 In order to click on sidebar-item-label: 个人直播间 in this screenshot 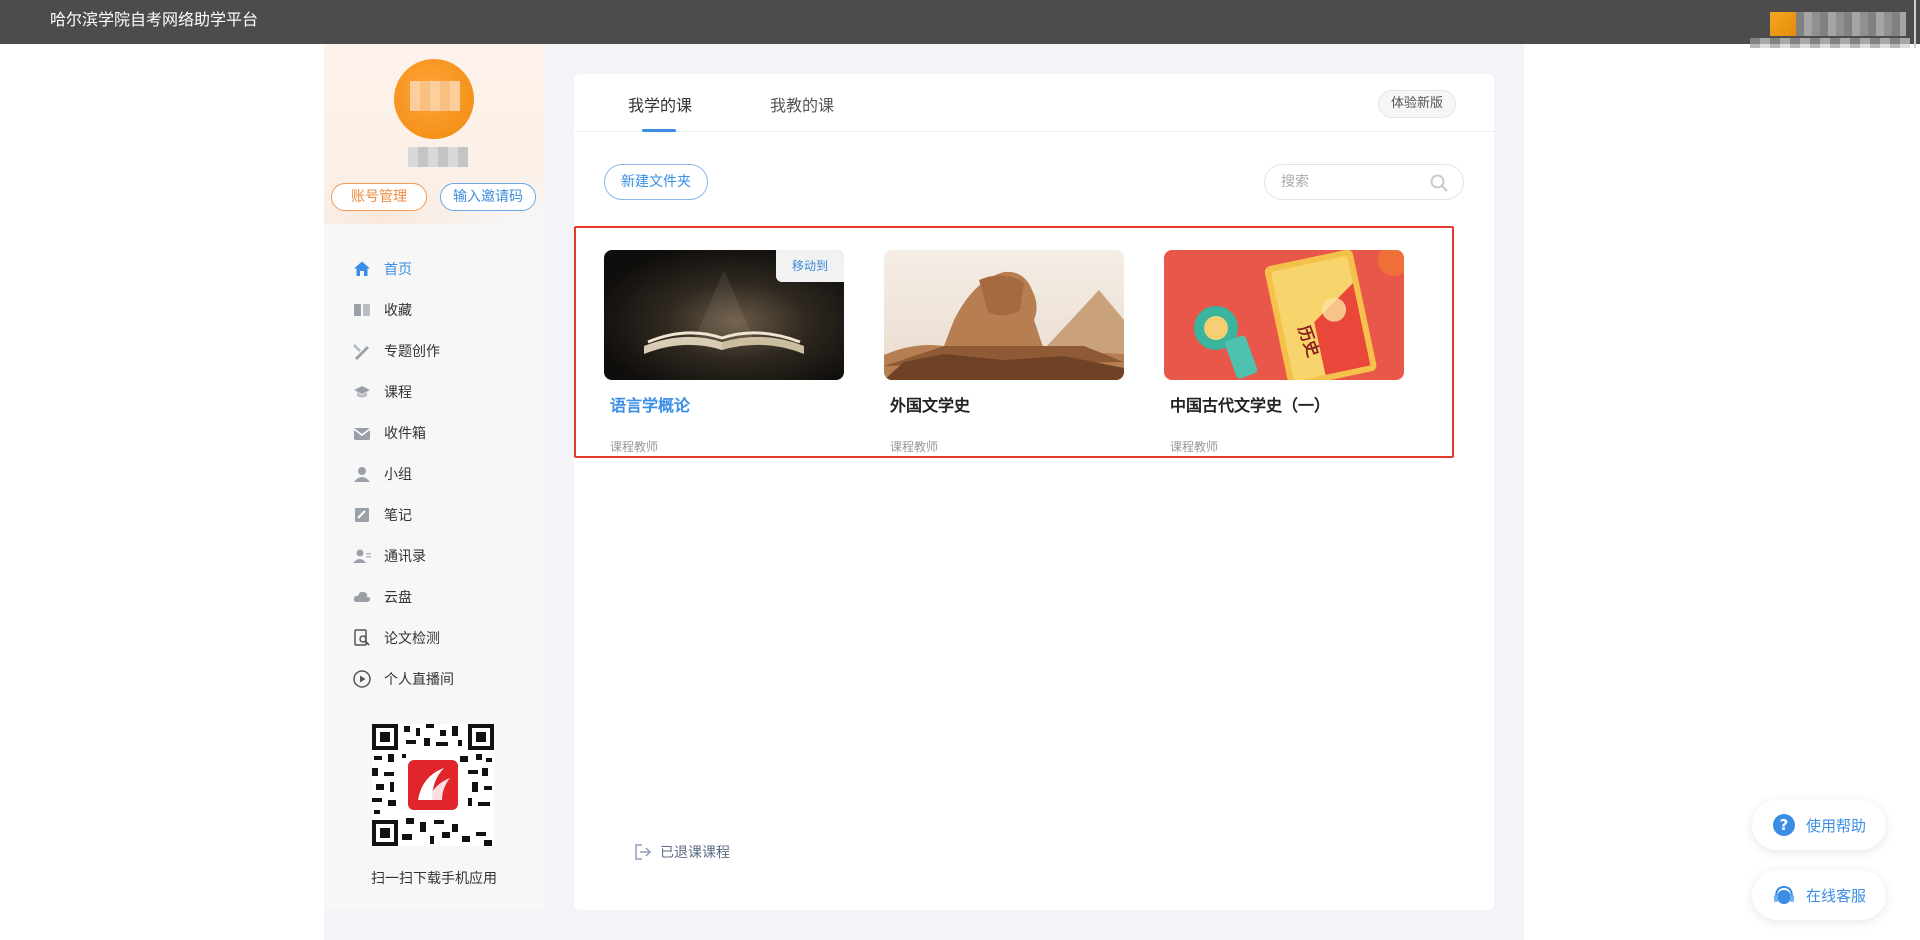, I will do `click(419, 679)`.